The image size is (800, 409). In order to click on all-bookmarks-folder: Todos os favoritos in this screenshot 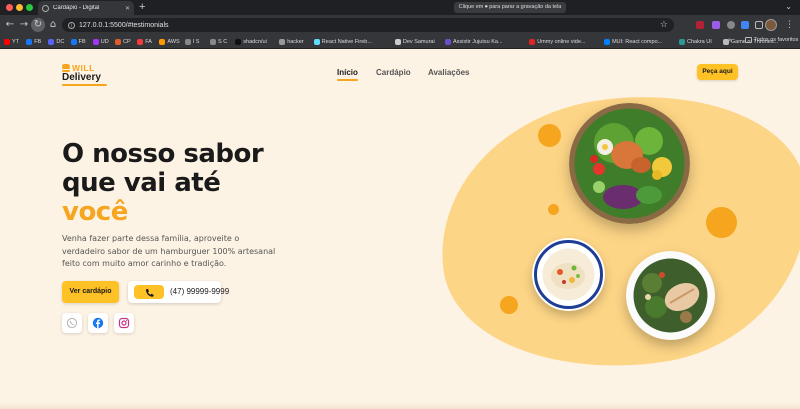, I will do `click(771, 40)`.